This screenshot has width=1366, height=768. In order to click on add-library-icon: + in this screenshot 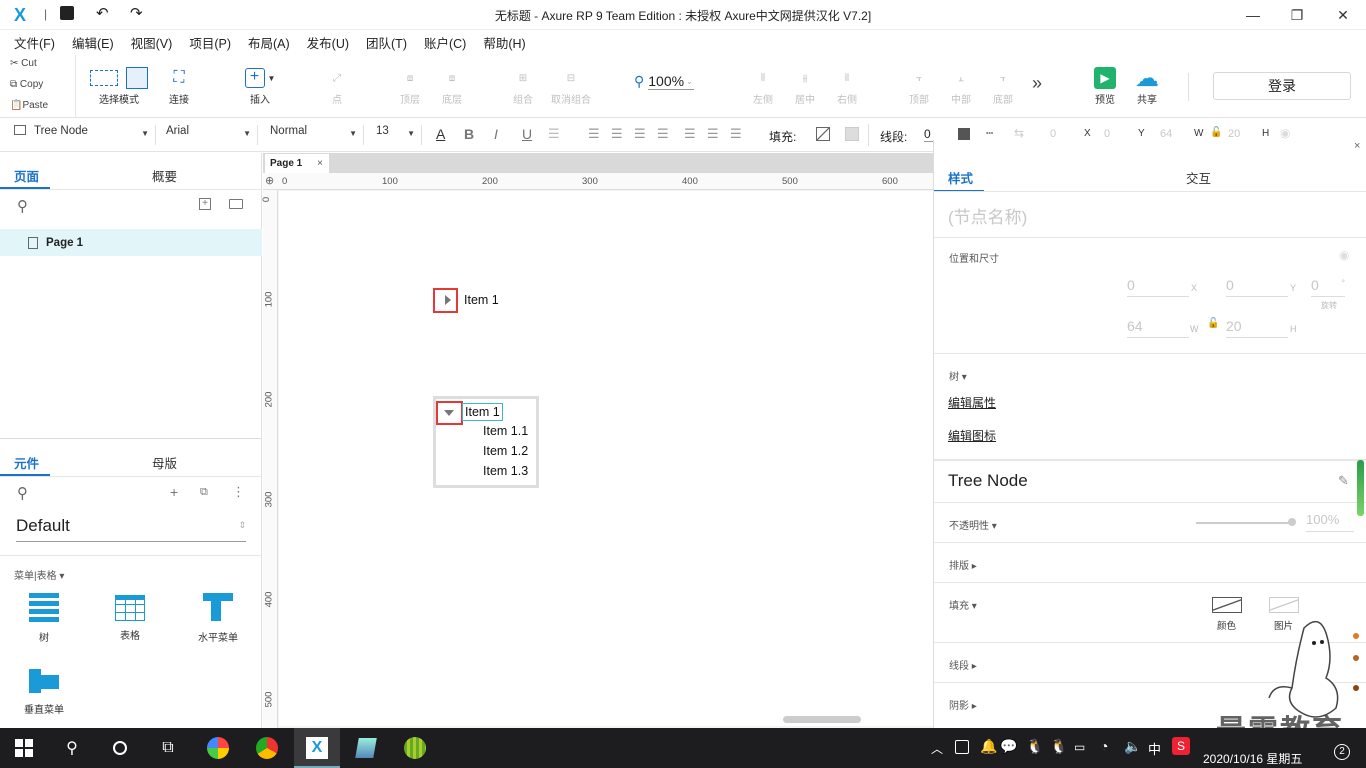, I will do `click(174, 492)`.